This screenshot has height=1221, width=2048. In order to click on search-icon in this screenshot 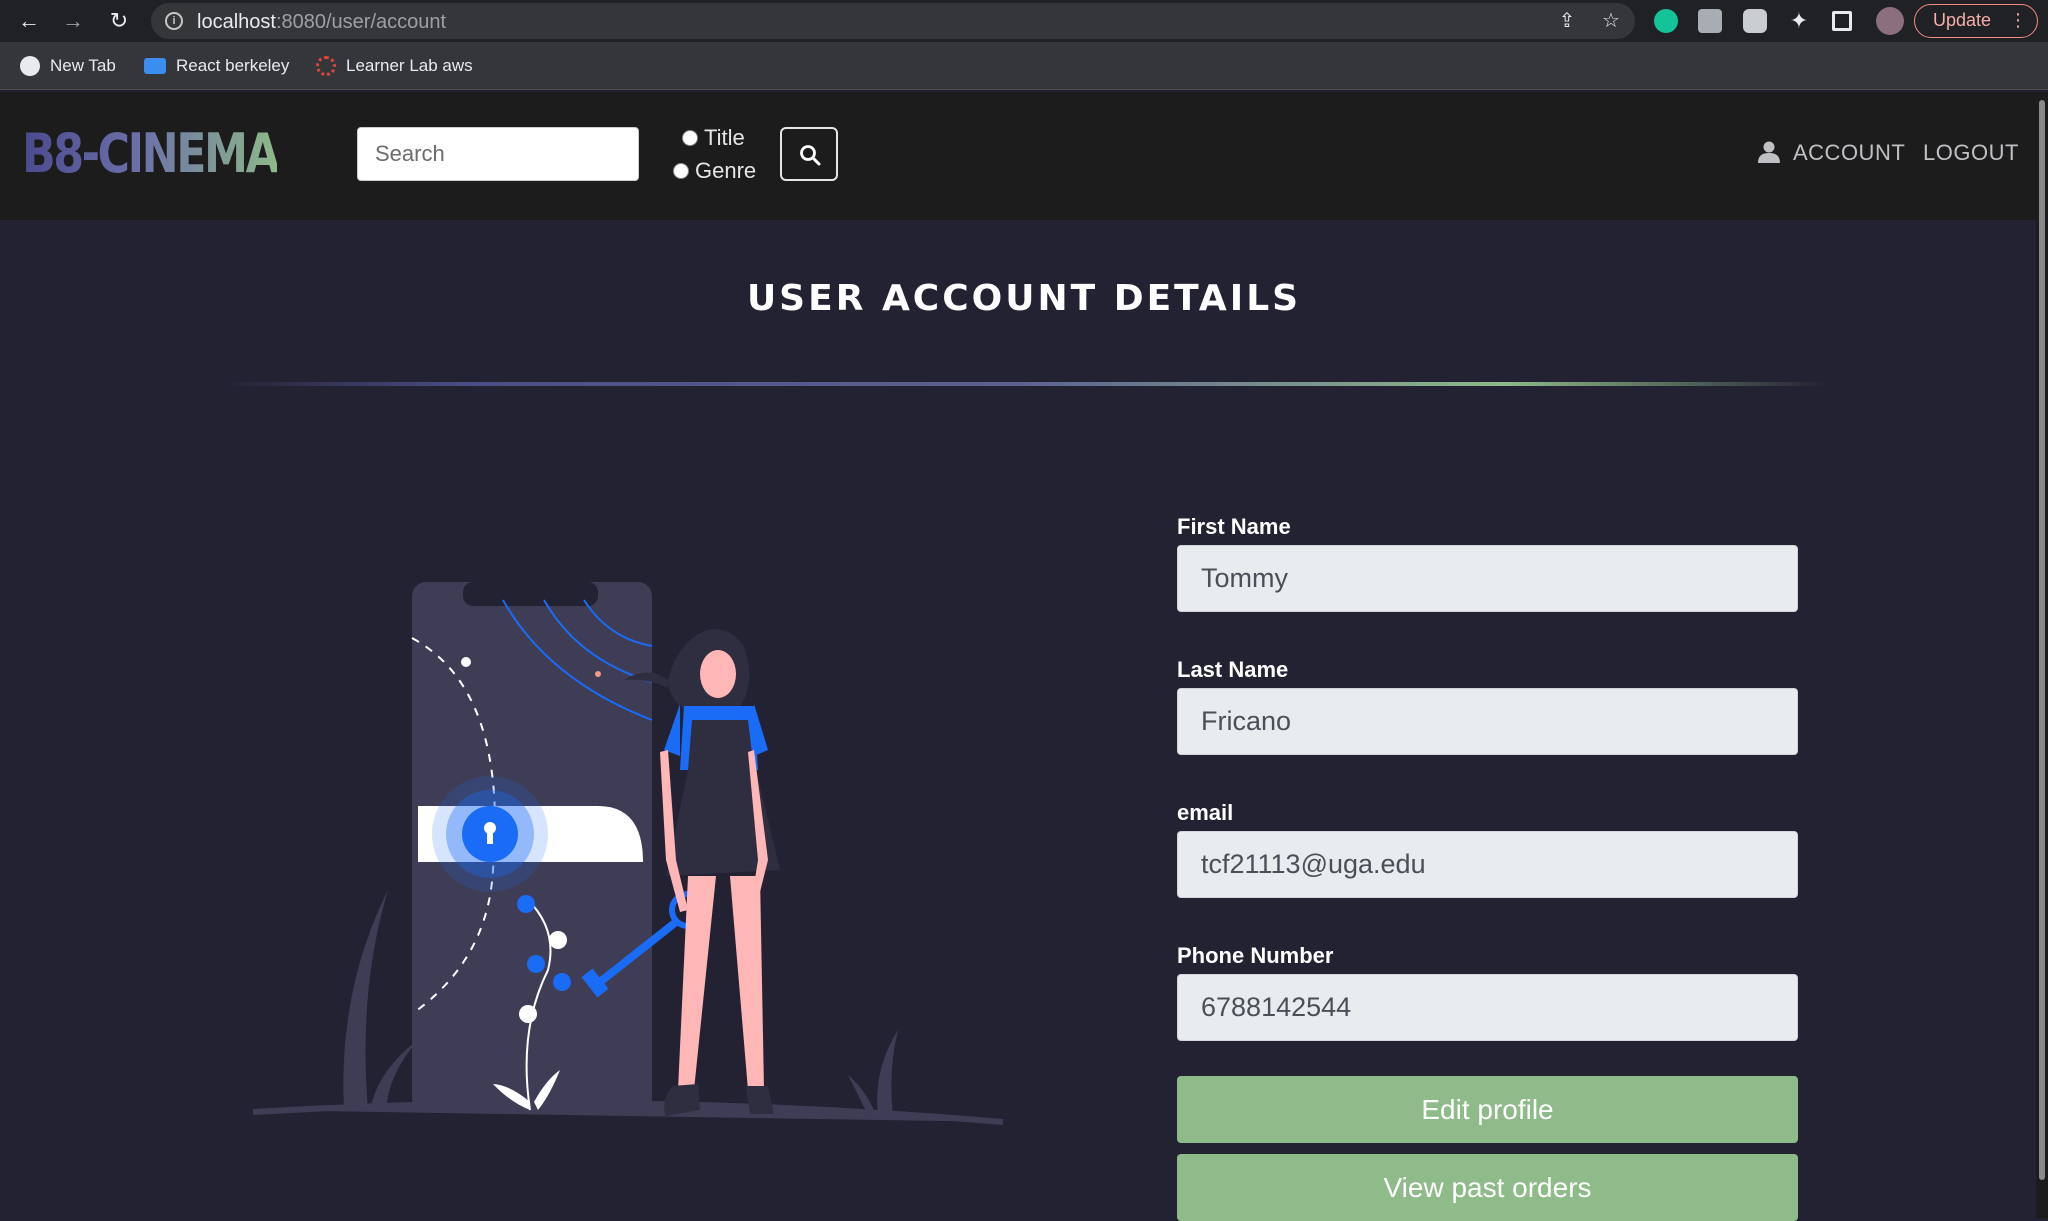, I will do `click(810, 155)`.